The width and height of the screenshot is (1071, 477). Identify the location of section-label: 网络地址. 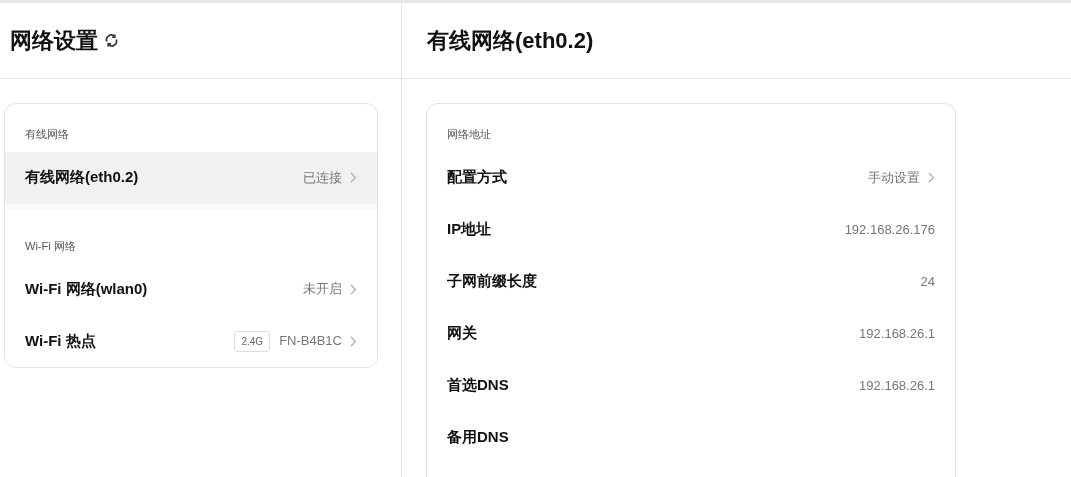
(469, 134).